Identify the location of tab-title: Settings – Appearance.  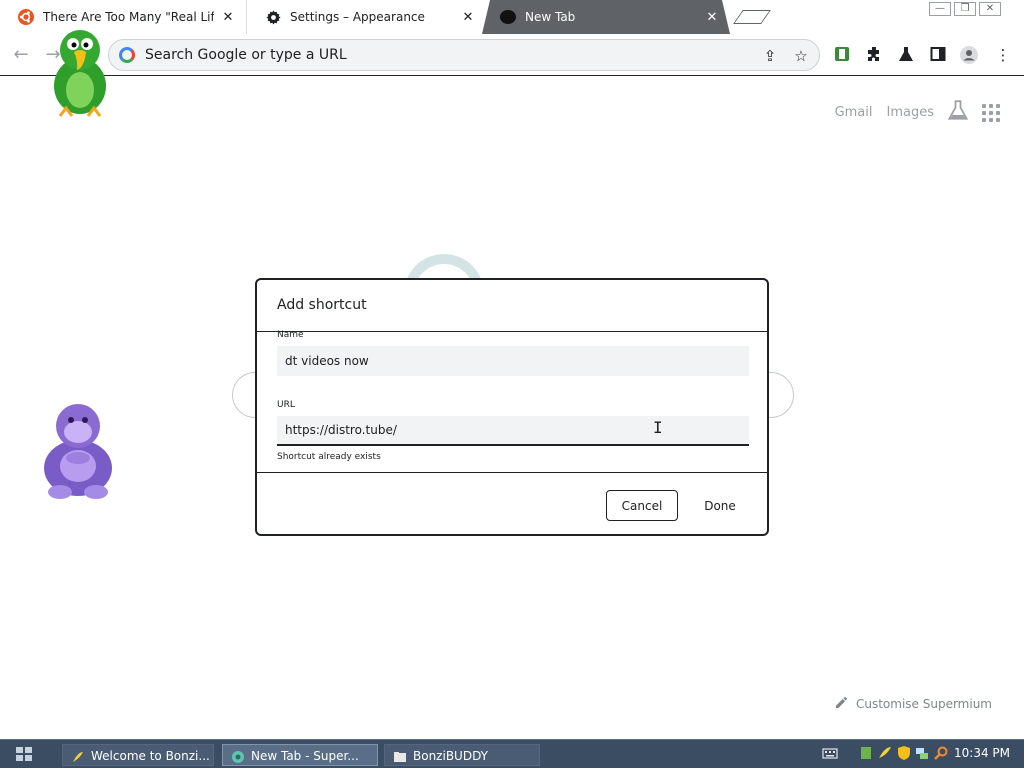
(357, 17).